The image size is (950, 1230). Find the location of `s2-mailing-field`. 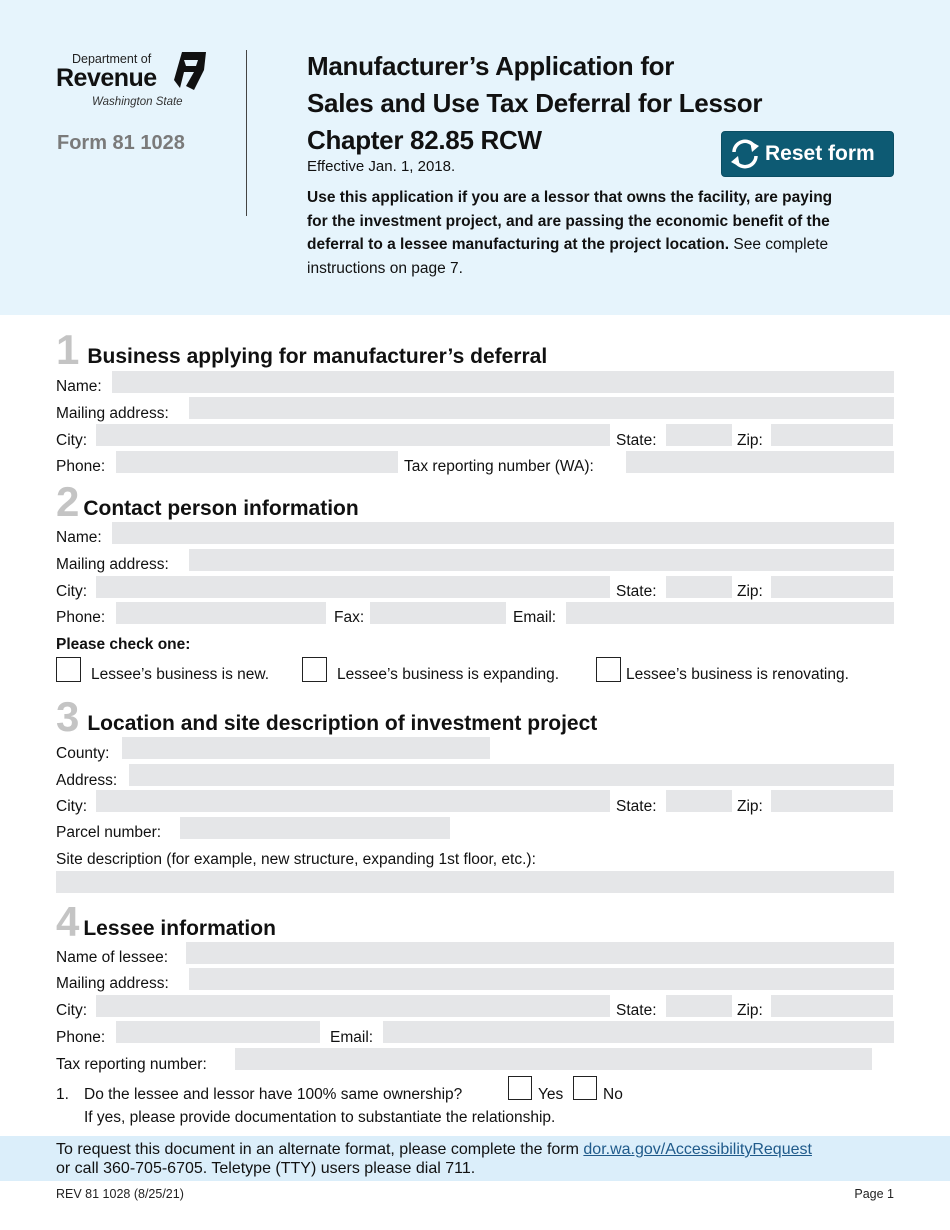

s2-mailing-field is located at coordinates (541, 560).